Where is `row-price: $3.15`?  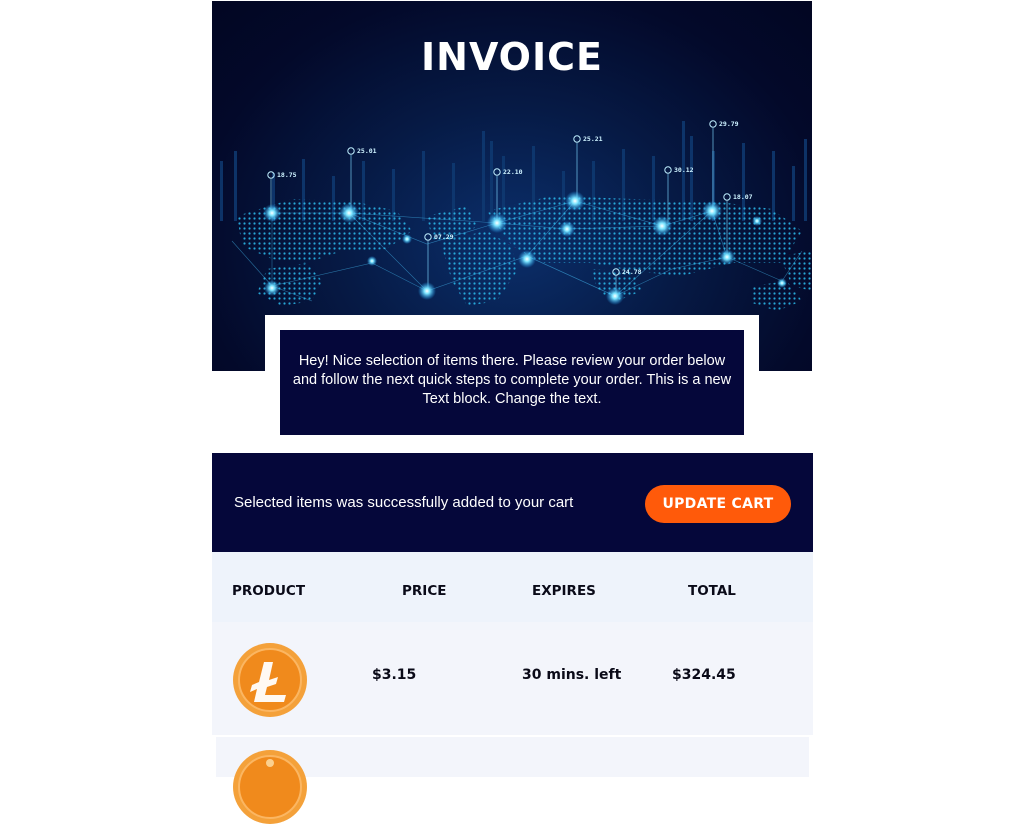 row-price: $3.15 is located at coordinates (394, 675).